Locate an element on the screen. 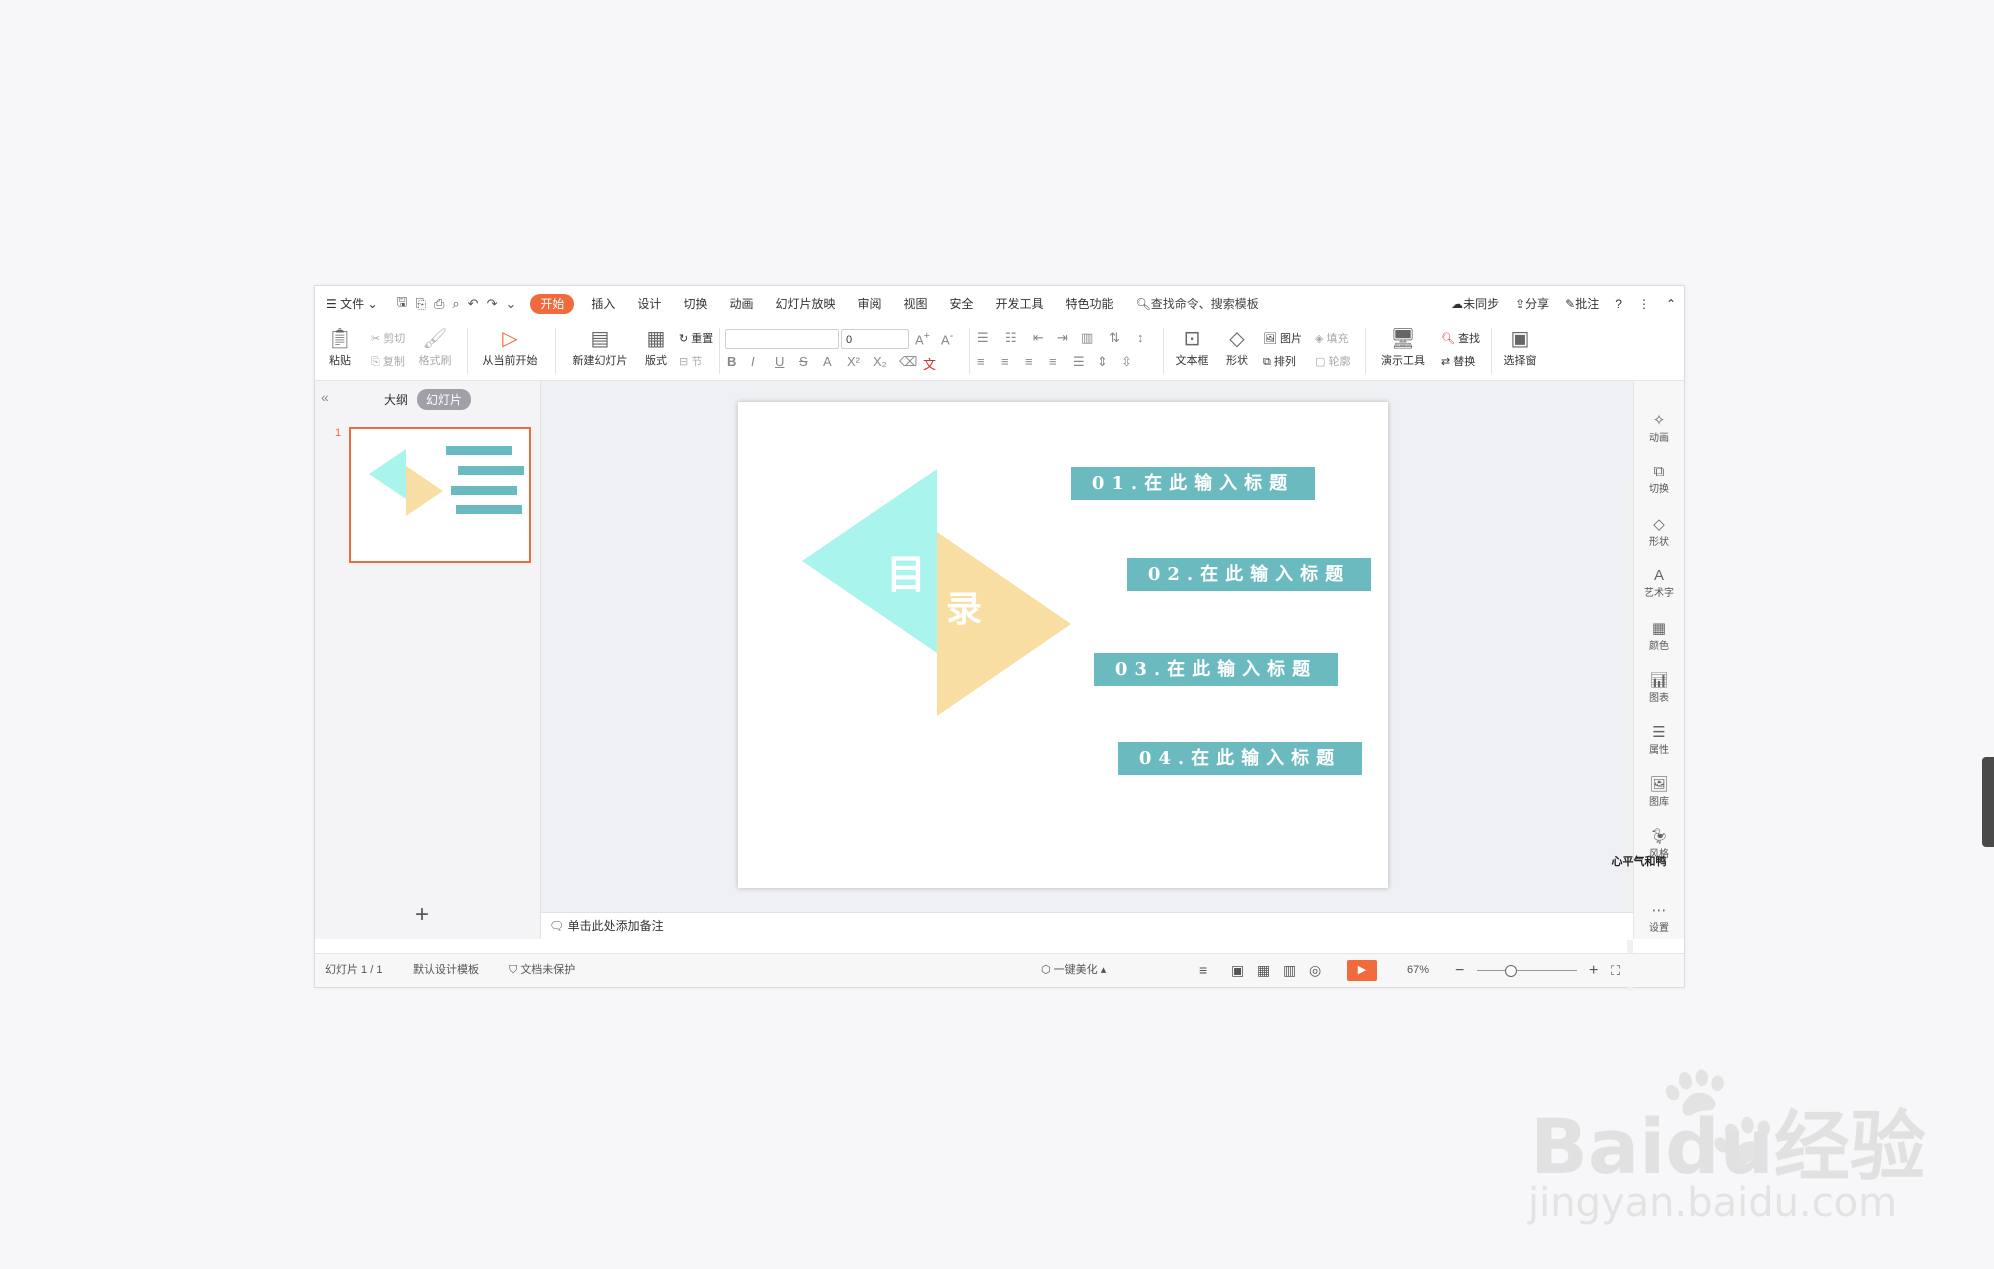 The height and width of the screenshot is (1269, 1994). zoom-level: 67% is located at coordinates (1418, 970).